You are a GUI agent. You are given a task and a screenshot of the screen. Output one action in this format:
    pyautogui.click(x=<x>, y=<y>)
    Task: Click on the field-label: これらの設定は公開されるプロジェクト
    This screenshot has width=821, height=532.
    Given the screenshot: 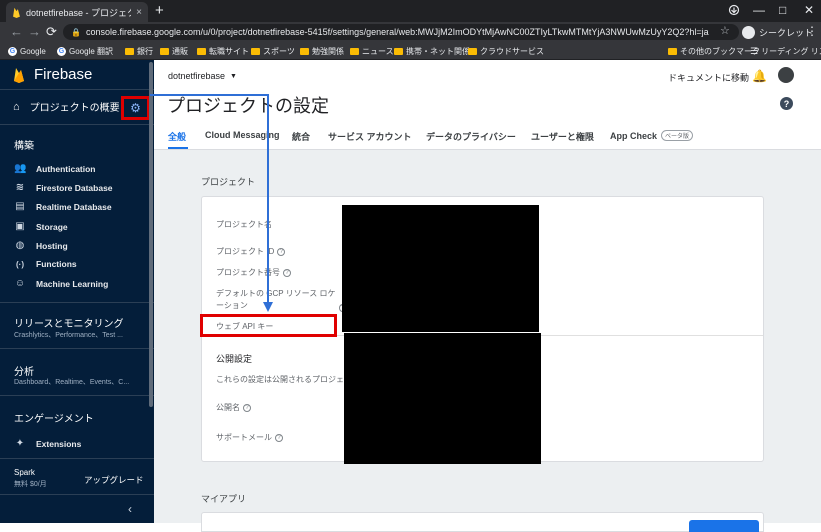 What is the action you would take?
    pyautogui.click(x=288, y=379)
    